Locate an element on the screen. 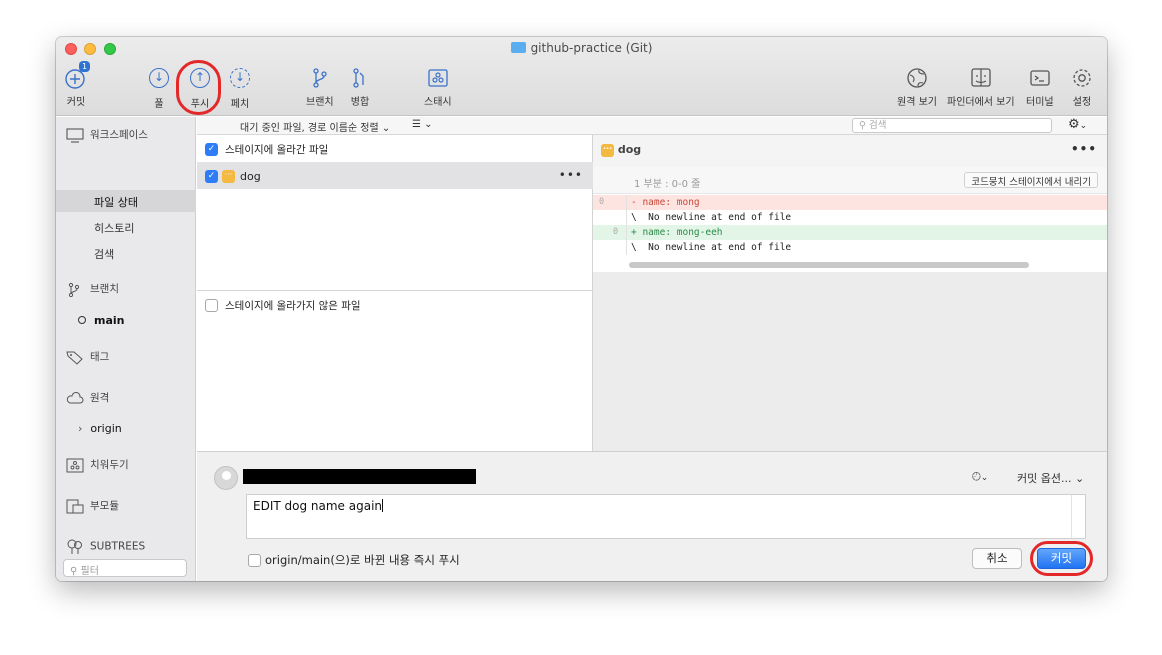 This screenshot has width=1162, height=655. finder-icon is located at coordinates (981, 78).